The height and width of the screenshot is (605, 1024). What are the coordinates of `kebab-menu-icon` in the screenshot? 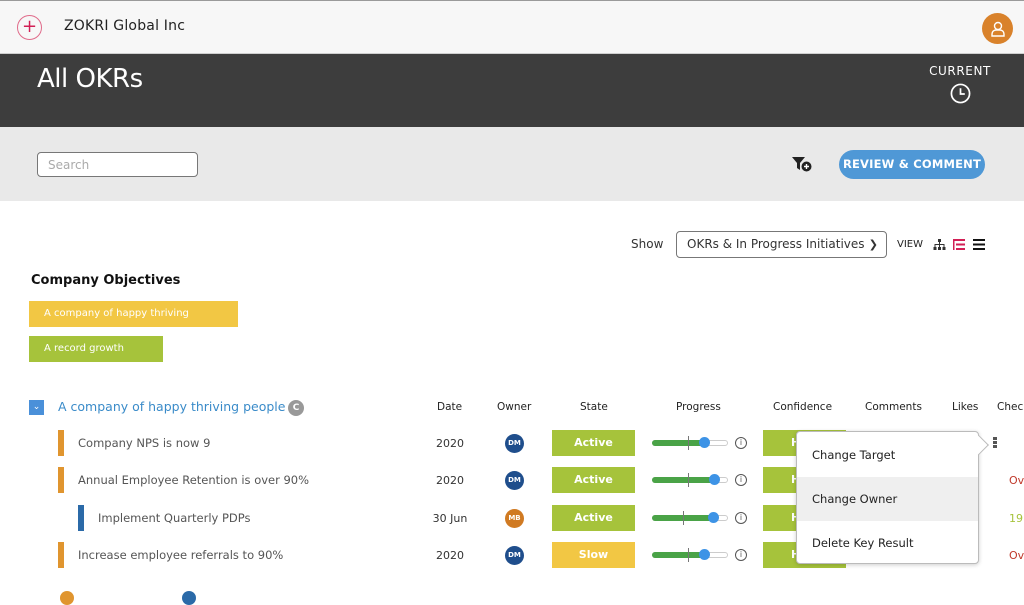 It's located at (995, 443).